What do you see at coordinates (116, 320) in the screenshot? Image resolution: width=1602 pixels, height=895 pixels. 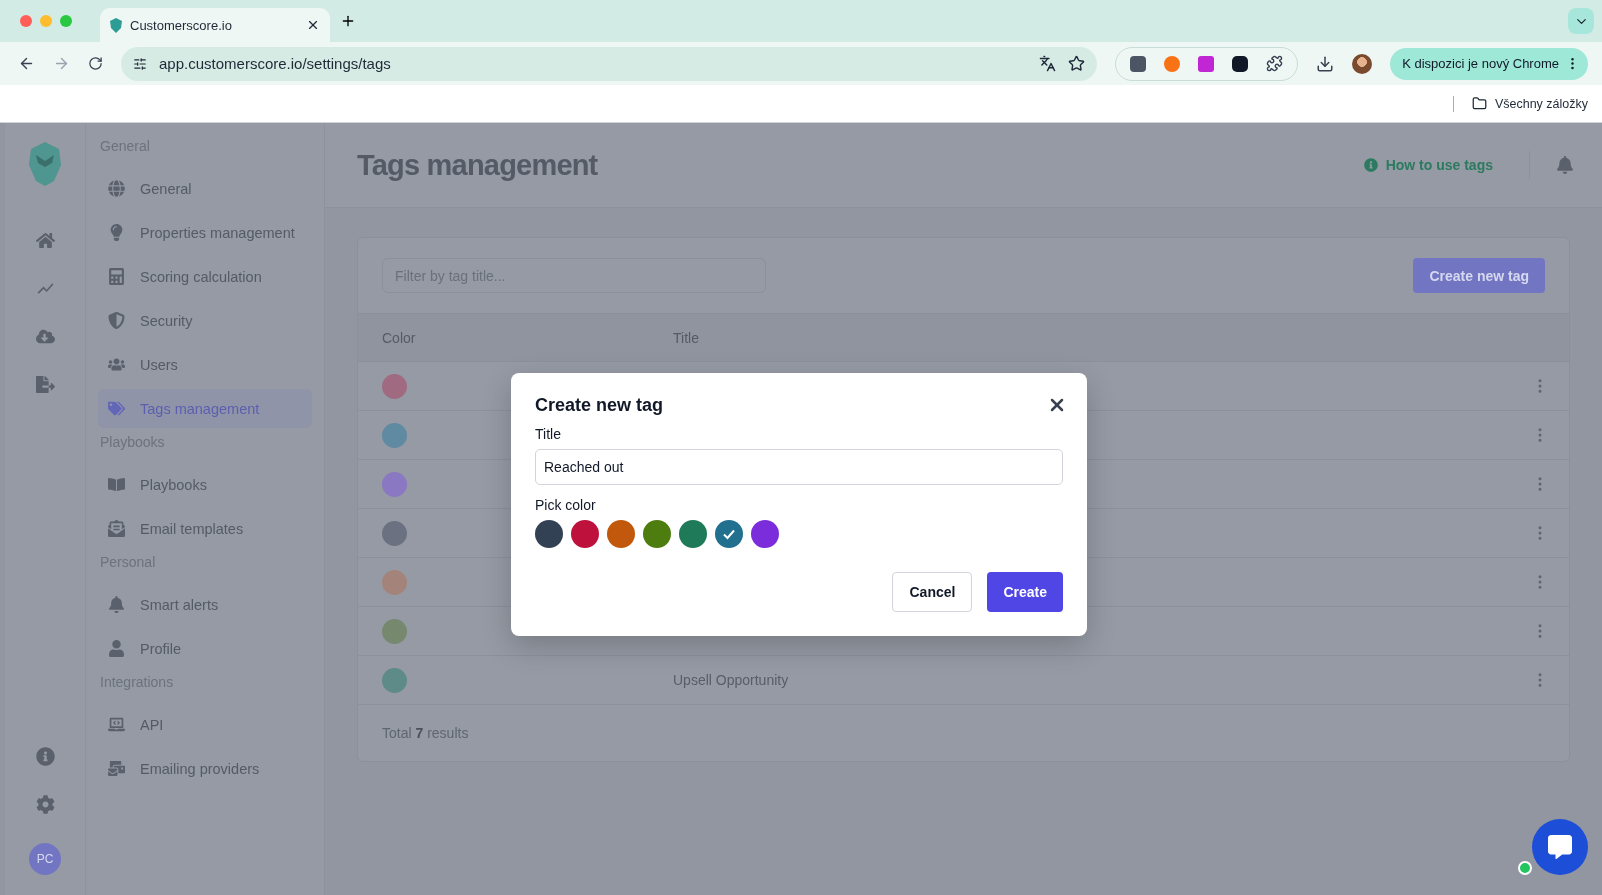 I see `shield-icon` at bounding box center [116, 320].